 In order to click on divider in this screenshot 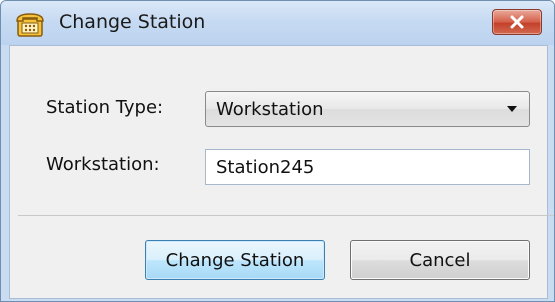, I will do `click(286, 215)`.